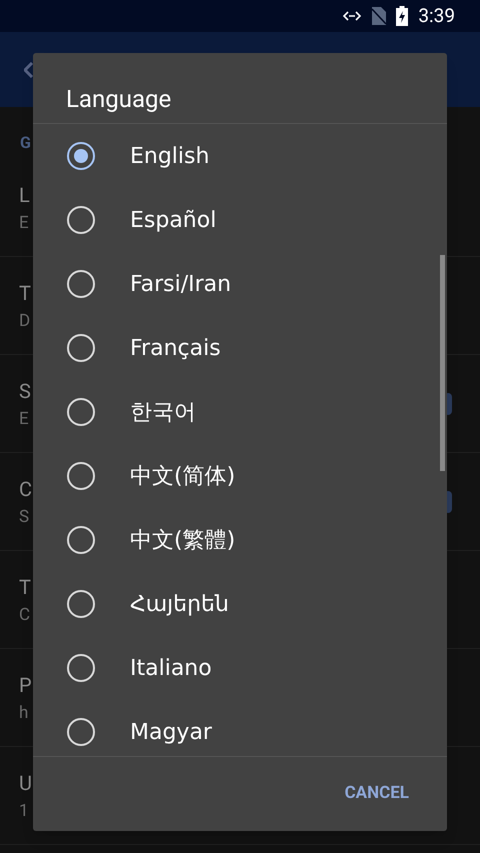 The height and width of the screenshot is (853, 480). What do you see at coordinates (376, 794) in the screenshot?
I see `cancel-button: CANCEL` at bounding box center [376, 794].